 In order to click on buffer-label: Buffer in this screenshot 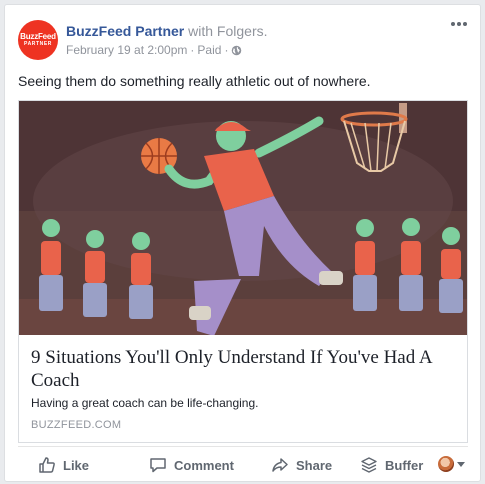, I will do `click(404, 465)`.